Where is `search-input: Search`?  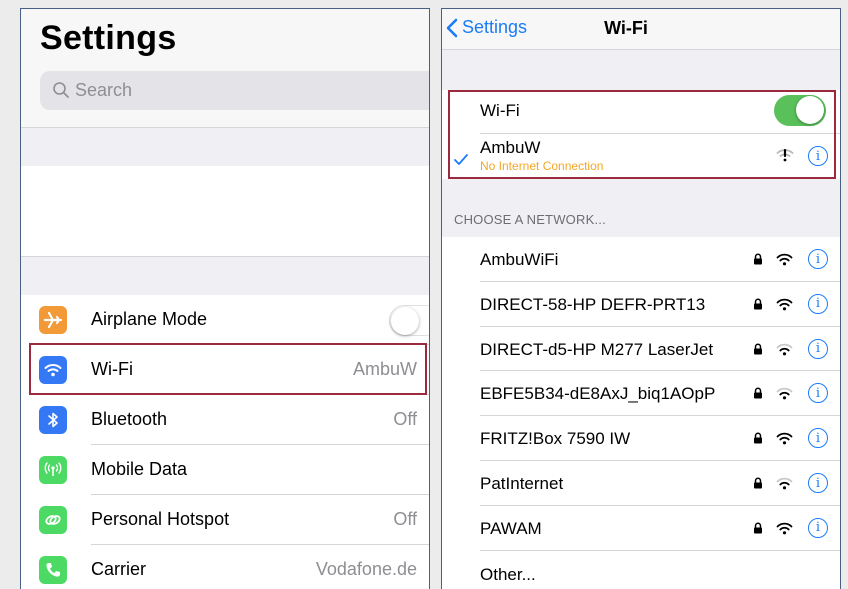 search-input: Search is located at coordinates (234, 90).